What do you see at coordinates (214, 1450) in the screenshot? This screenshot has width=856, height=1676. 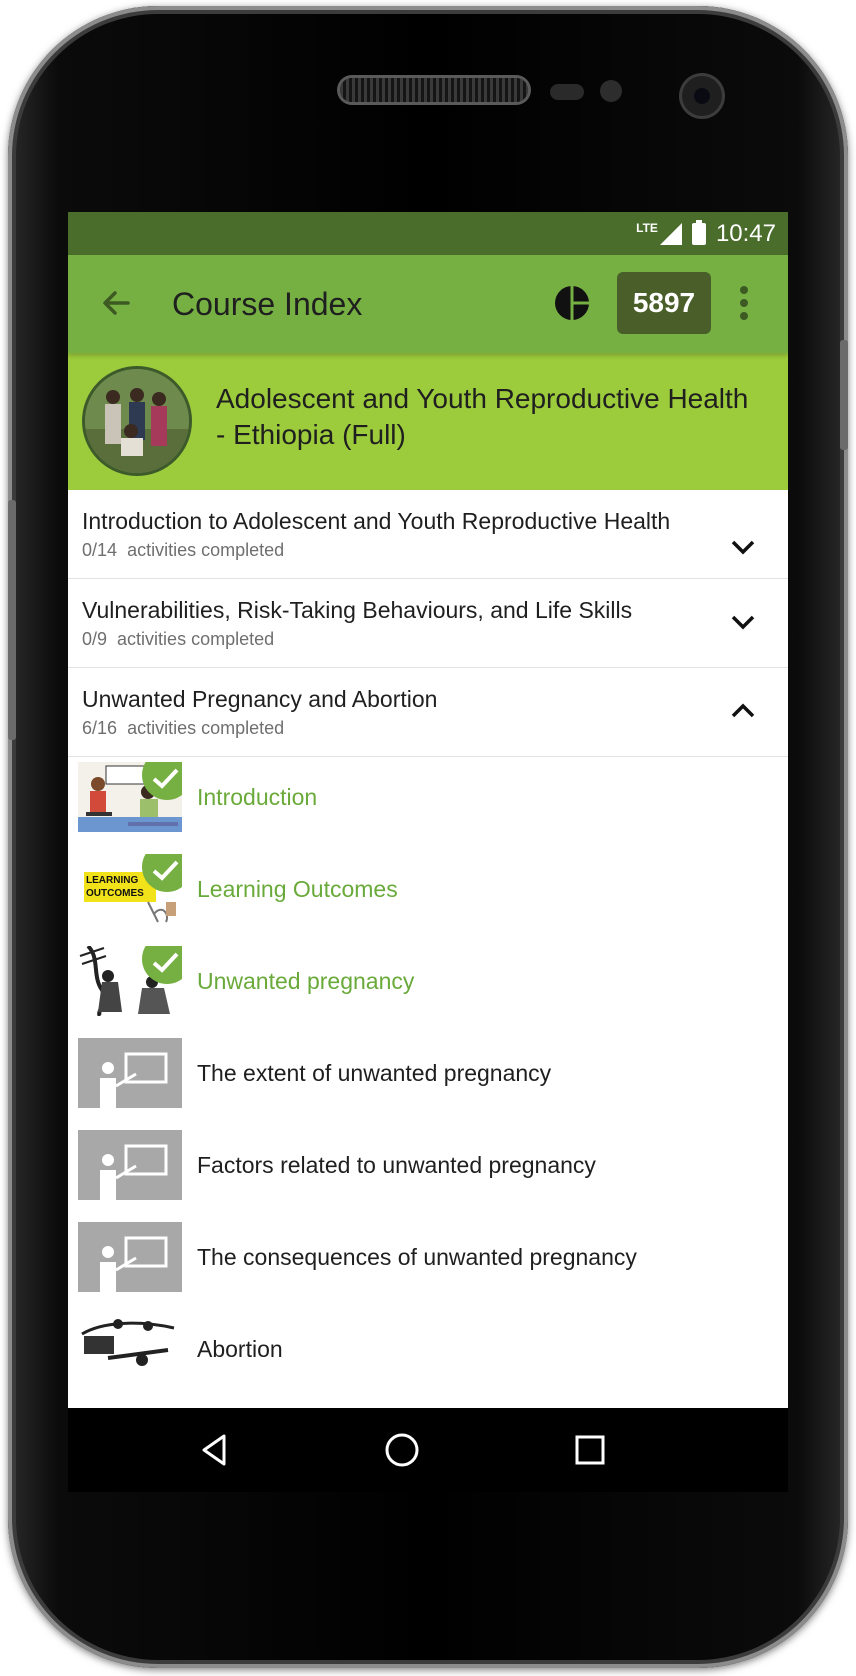 I see `nav-back-icon` at bounding box center [214, 1450].